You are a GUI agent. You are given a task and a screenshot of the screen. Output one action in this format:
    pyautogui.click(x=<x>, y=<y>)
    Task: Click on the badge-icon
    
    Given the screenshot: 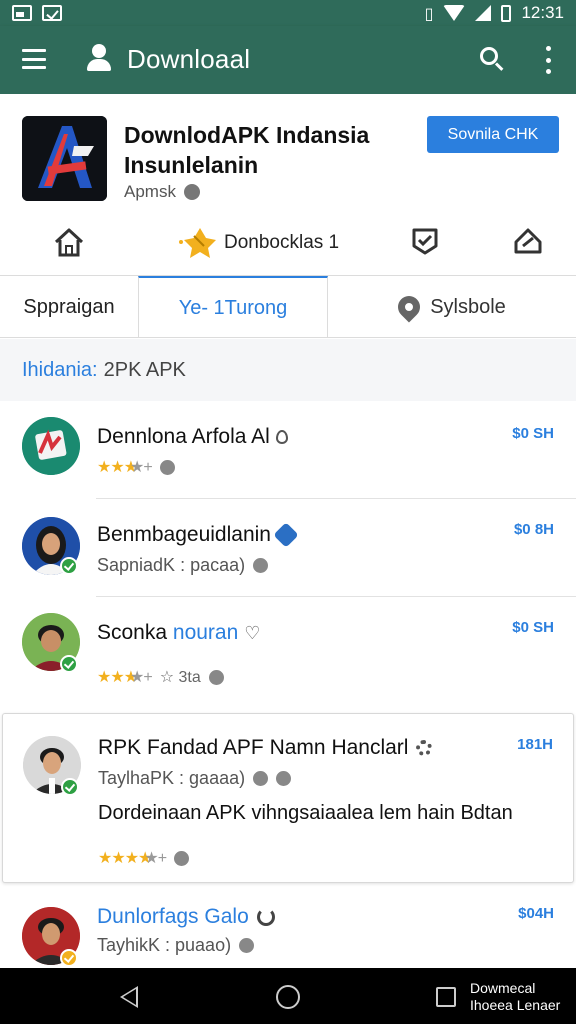 What is the action you would take?
    pyautogui.click(x=425, y=241)
    